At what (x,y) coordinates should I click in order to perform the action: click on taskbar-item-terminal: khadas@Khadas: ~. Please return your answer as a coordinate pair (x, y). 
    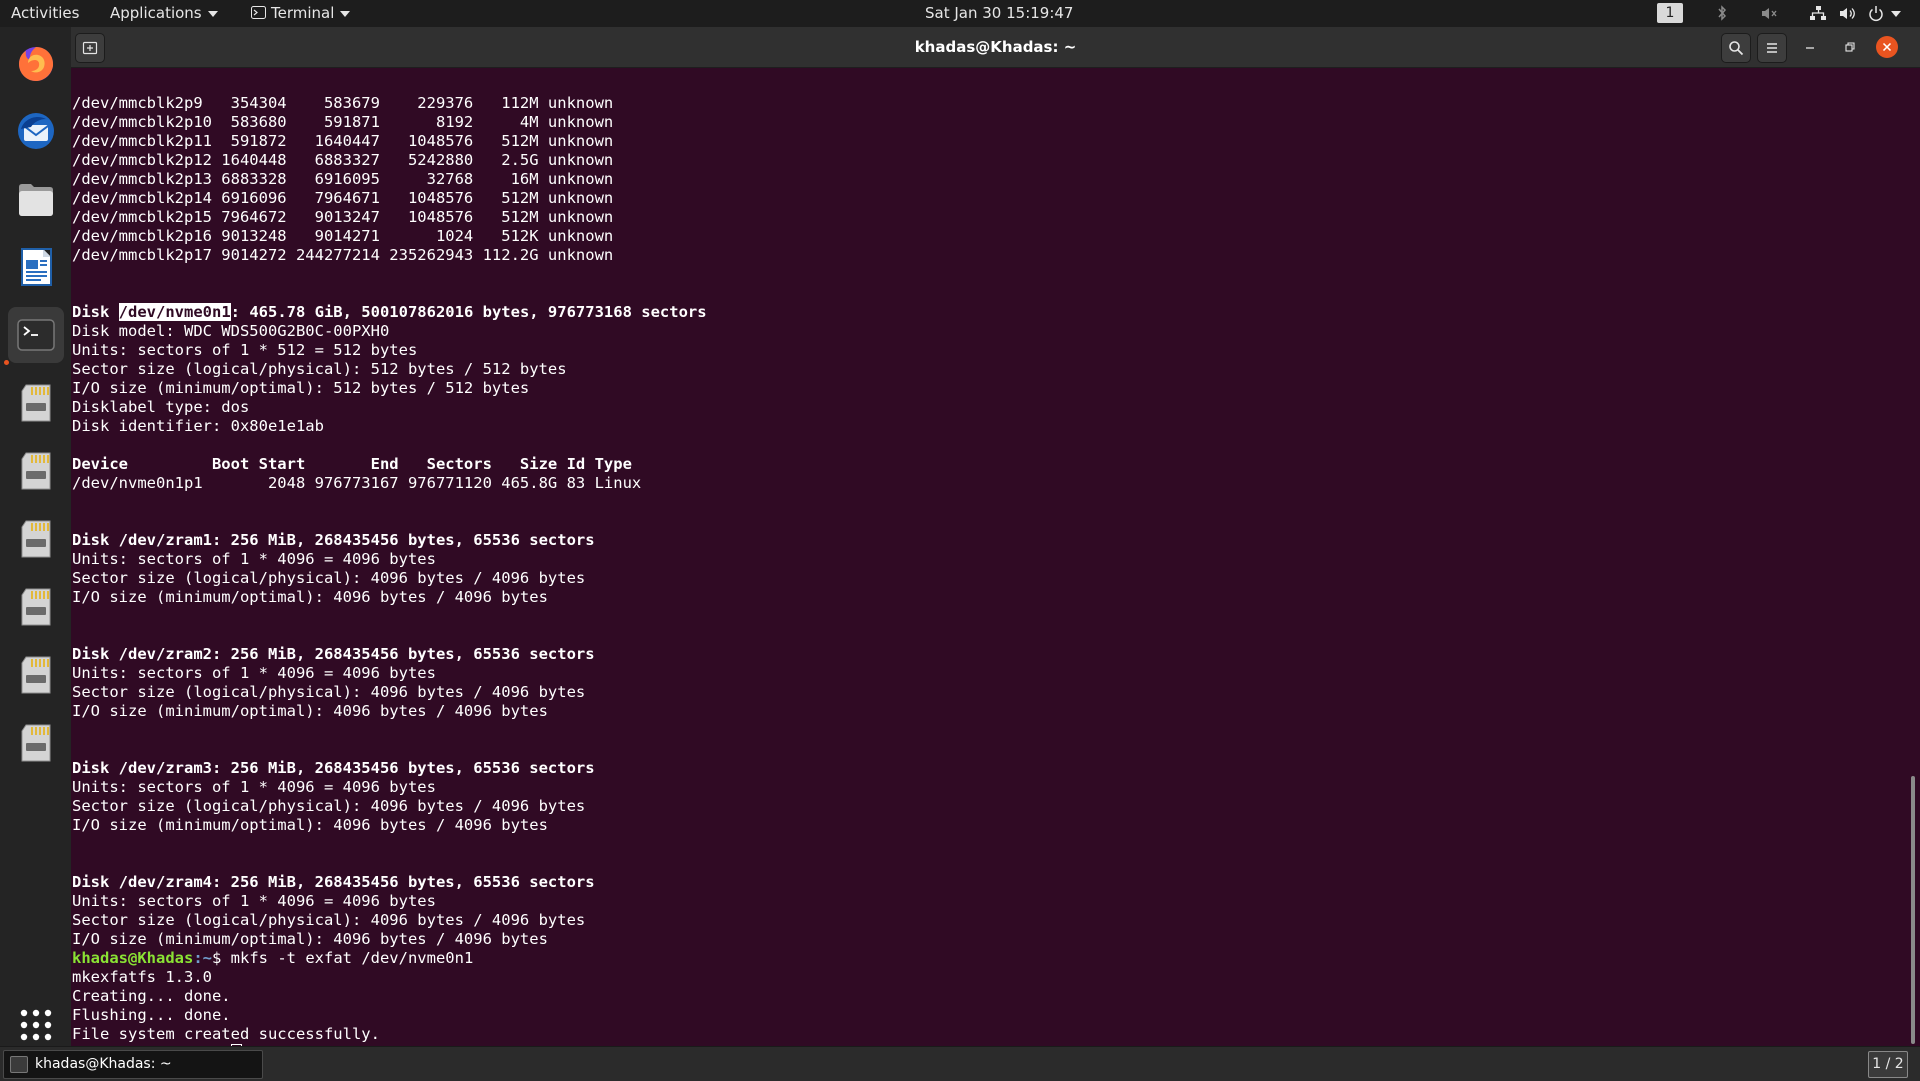
    Looking at the image, I should click on (133, 1064).